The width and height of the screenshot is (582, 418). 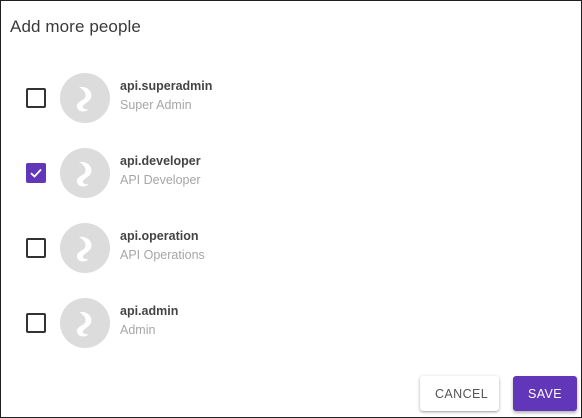 What do you see at coordinates (149, 311) in the screenshot?
I see `person-name: api.admin` at bounding box center [149, 311].